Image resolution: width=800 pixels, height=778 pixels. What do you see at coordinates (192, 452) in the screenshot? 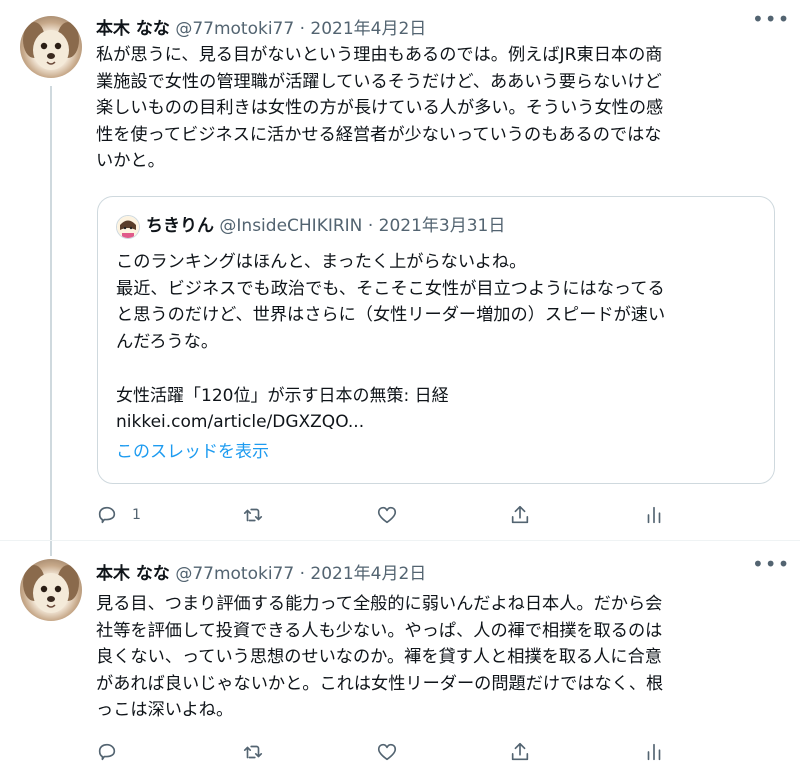
I see `show-thread-link: このスレッドを表示` at bounding box center [192, 452].